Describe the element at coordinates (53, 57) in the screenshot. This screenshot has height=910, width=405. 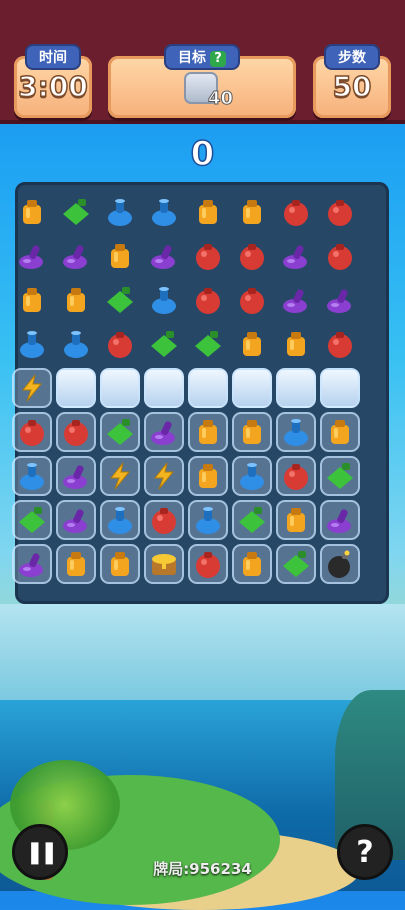
I see `time-label: 时间` at that location.